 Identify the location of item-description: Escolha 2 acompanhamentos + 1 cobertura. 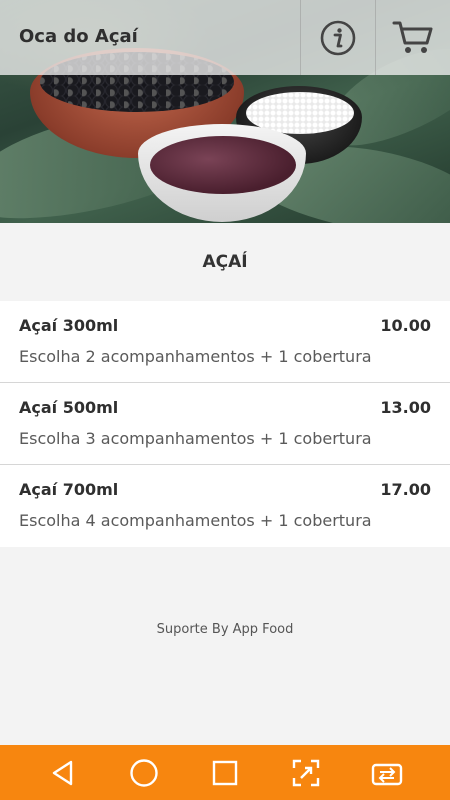
(195, 356).